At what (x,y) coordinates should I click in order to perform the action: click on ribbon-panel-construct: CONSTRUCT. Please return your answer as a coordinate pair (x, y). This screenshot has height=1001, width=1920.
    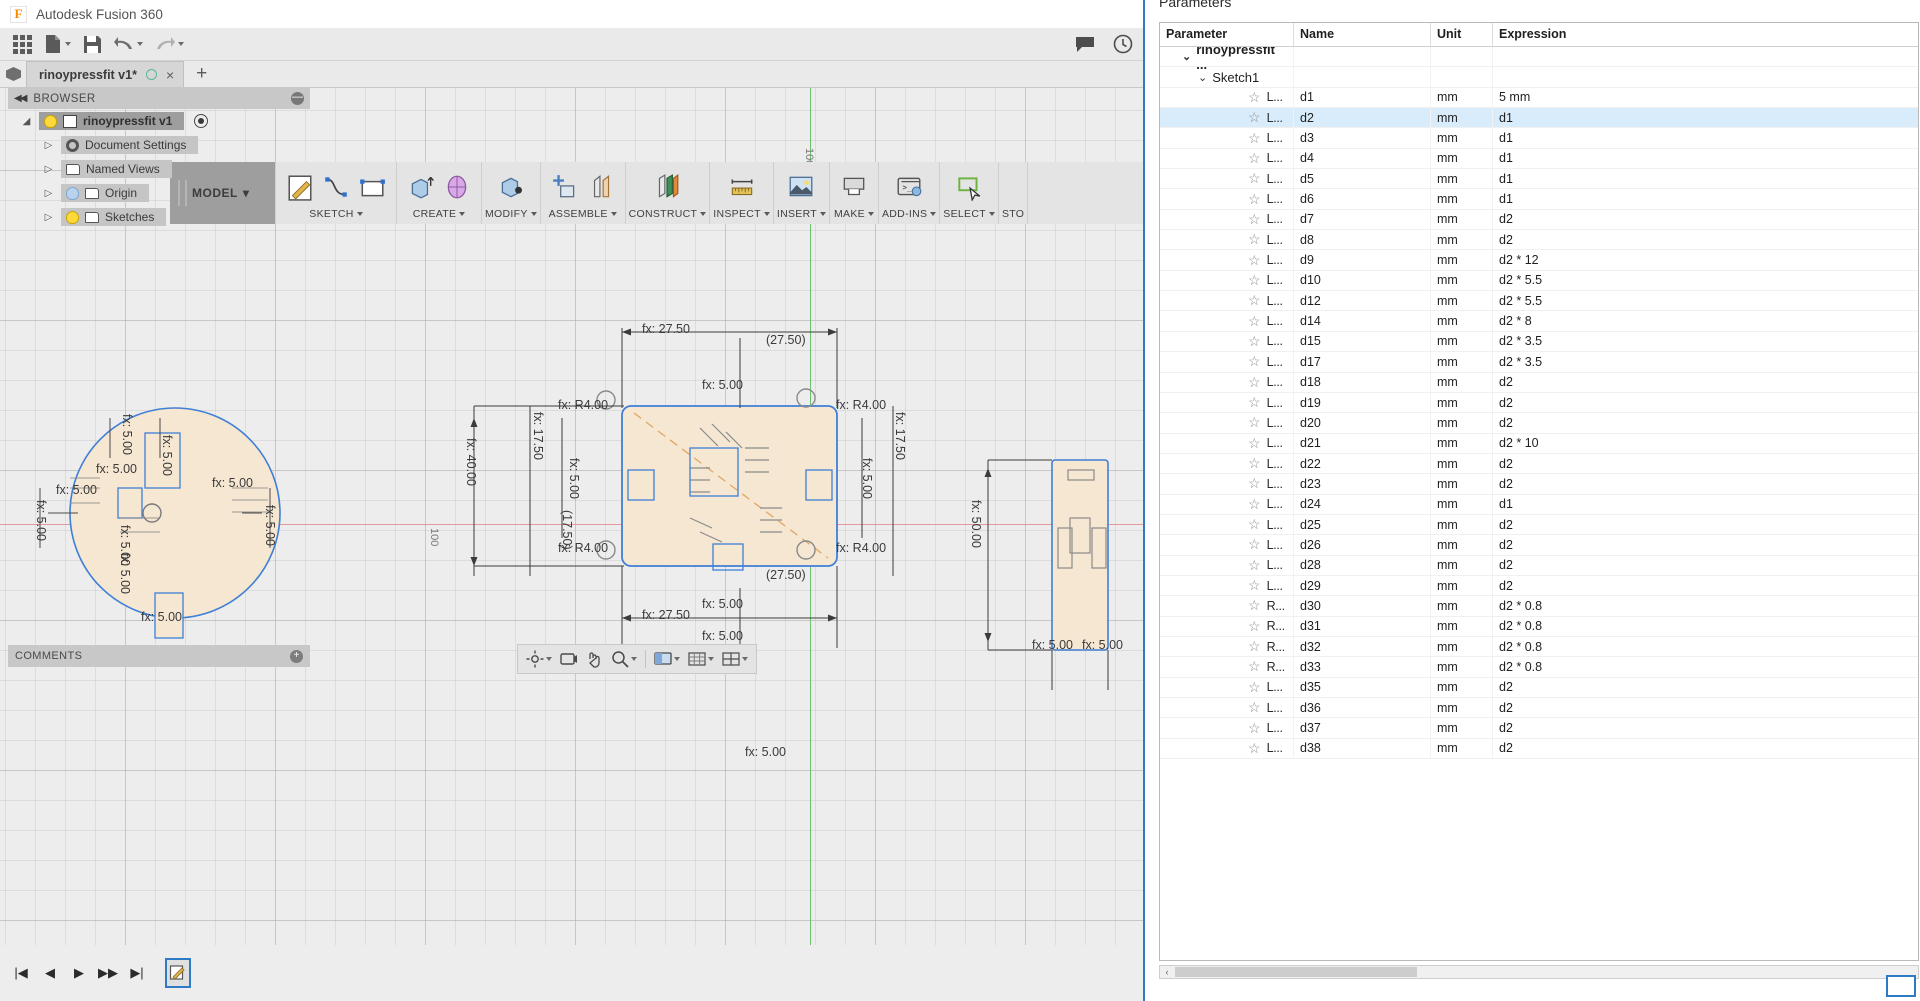
    Looking at the image, I should click on (668, 193).